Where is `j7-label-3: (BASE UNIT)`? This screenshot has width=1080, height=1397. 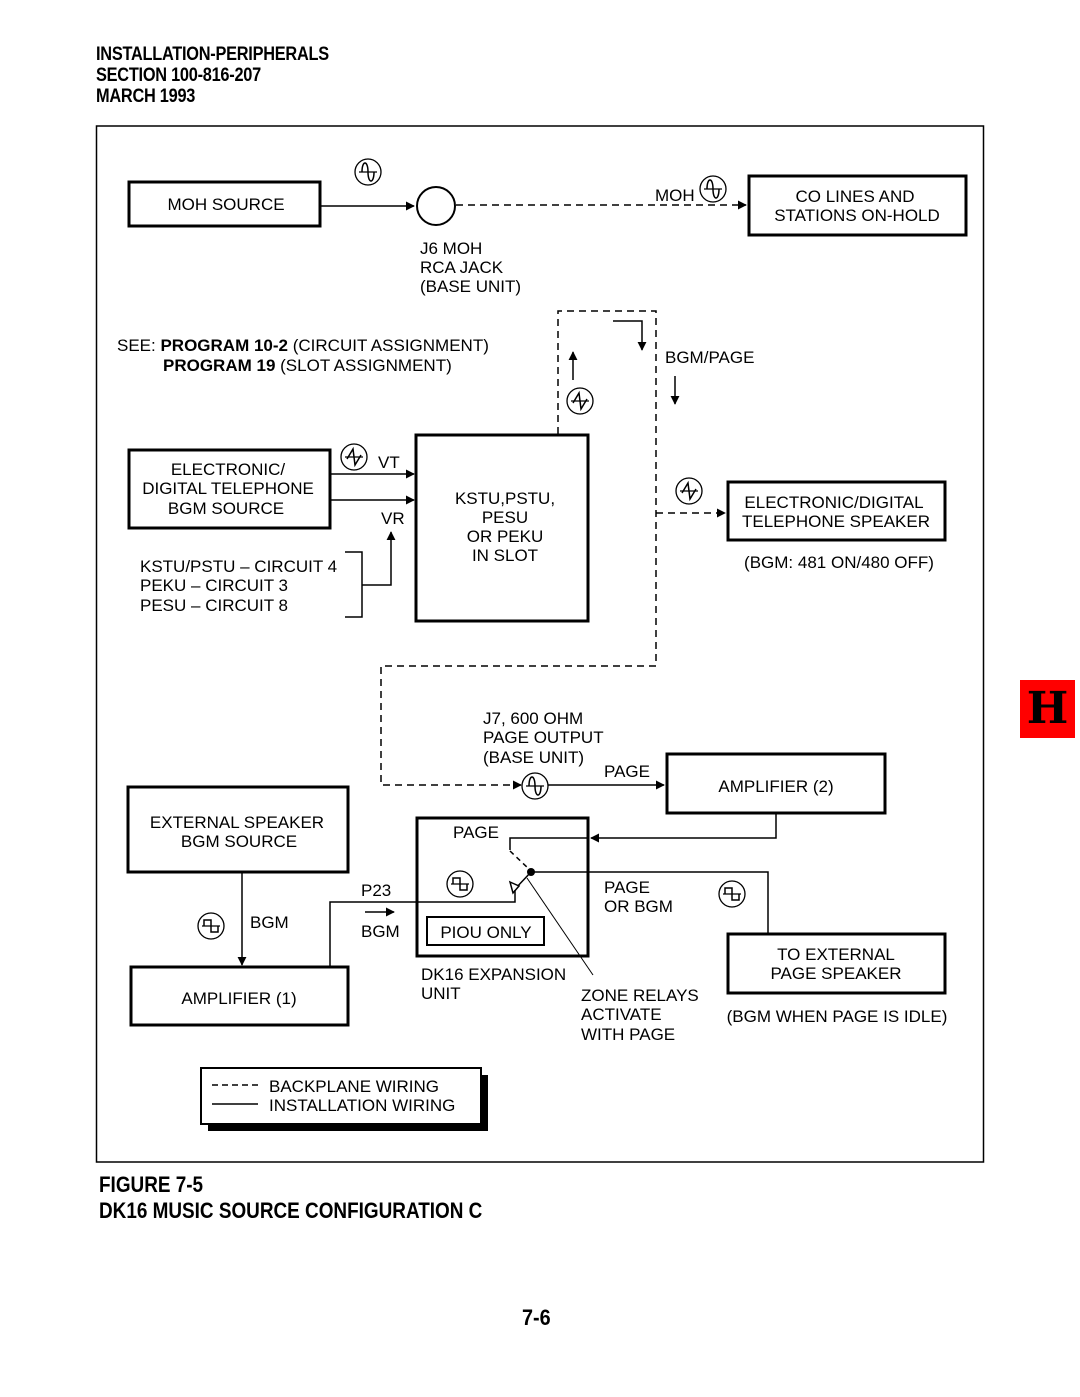
j7-label-3: (BASE UNIT) is located at coordinates (533, 757).